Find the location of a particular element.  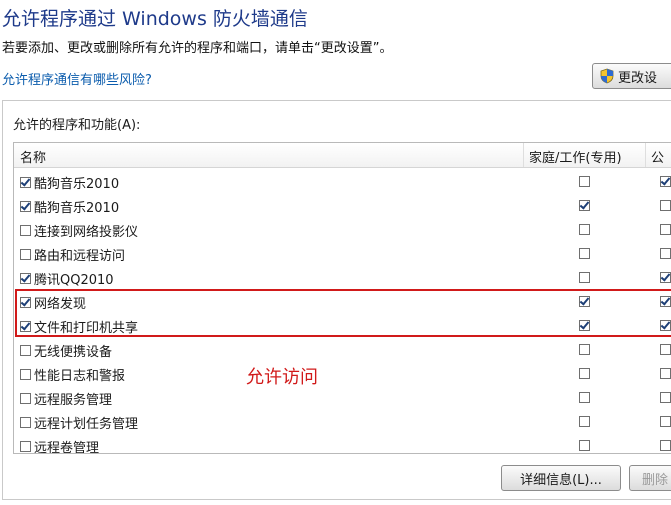

list-item: 文件和打印机共享 is located at coordinates (342, 325).